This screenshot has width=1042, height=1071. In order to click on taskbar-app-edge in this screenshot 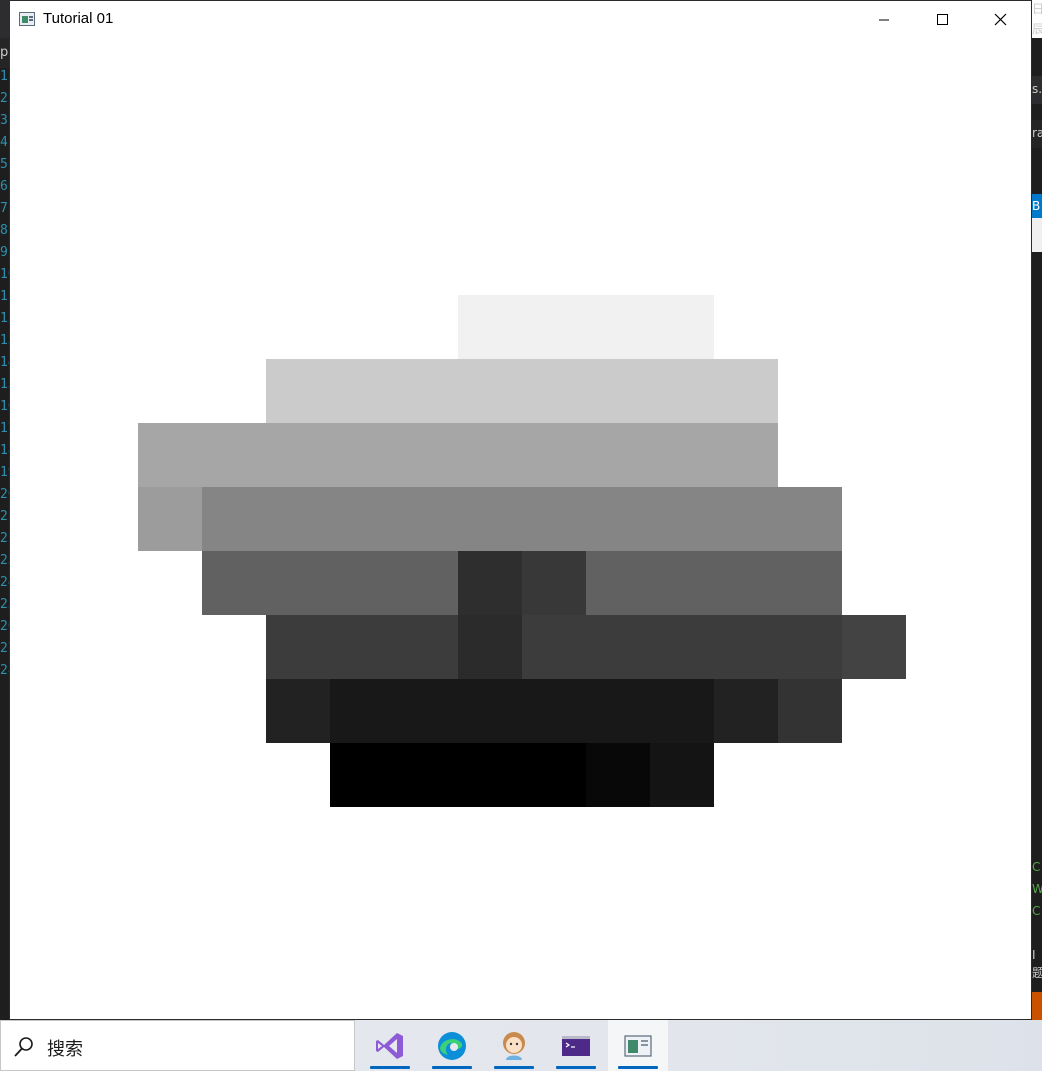, I will do `click(452, 1045)`.